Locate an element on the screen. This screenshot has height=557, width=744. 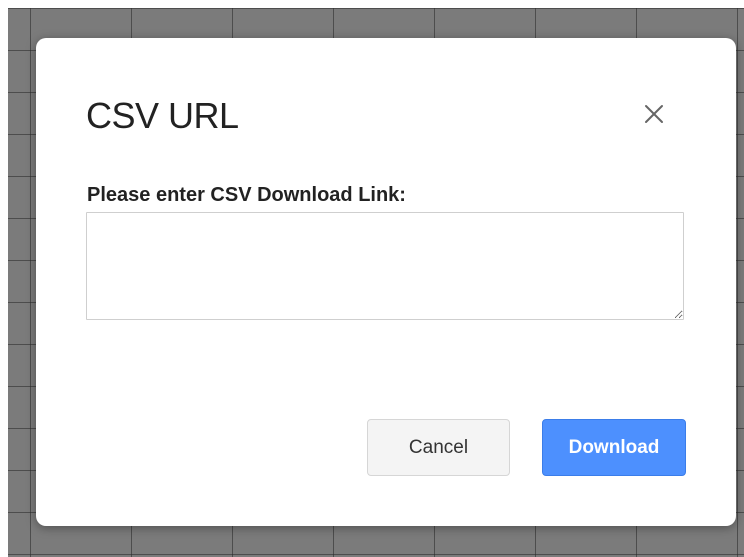
backdrop-top-edge is located at coordinates (372, 4).